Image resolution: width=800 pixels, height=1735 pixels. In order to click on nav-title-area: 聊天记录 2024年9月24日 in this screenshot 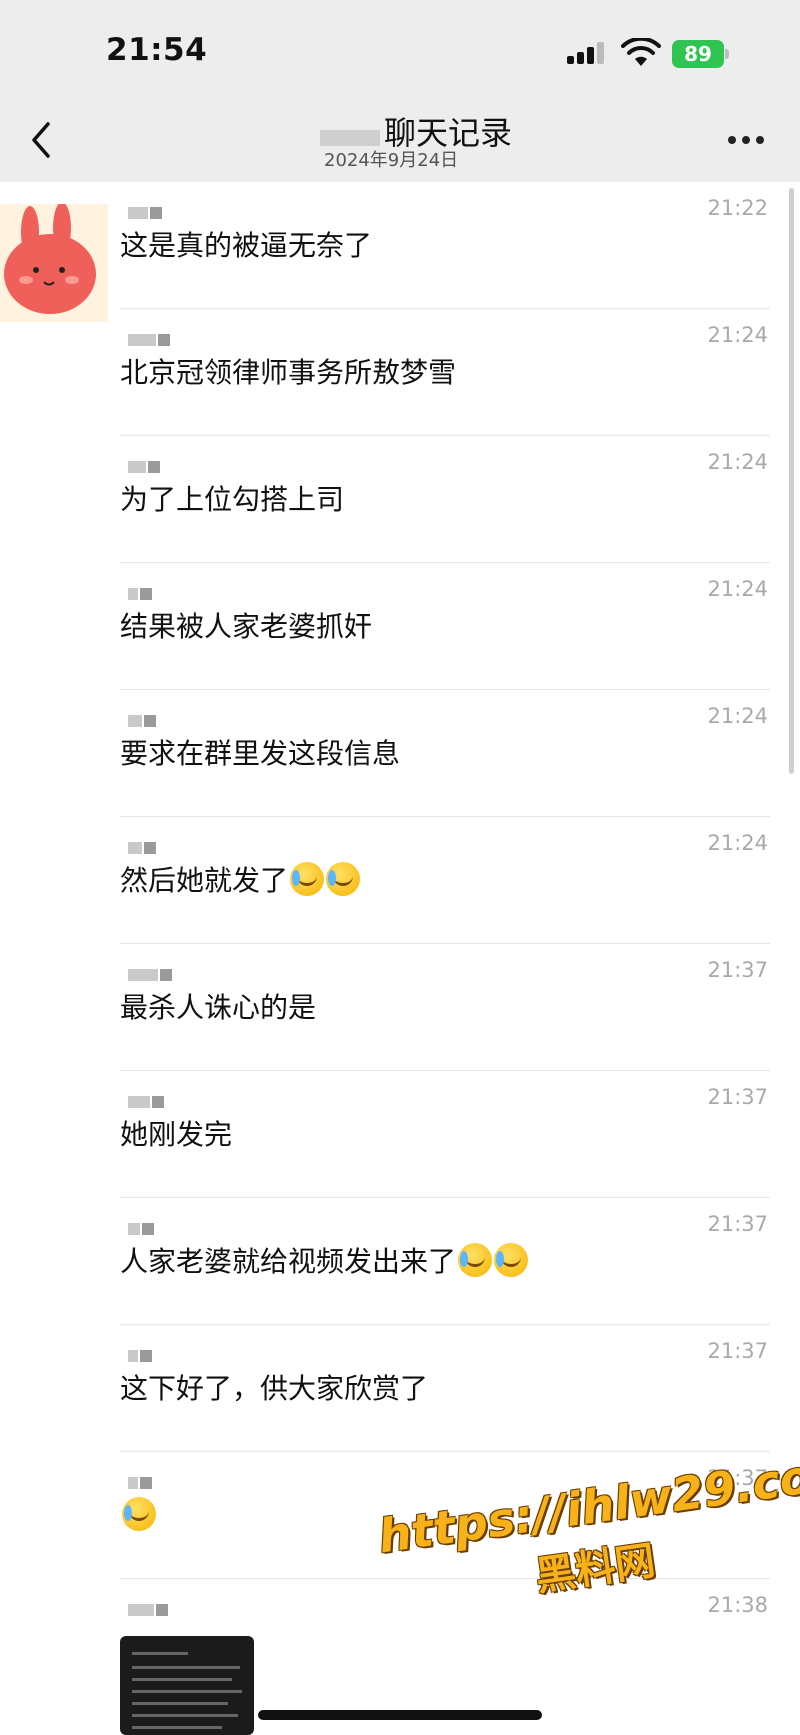, I will do `click(420, 143)`.